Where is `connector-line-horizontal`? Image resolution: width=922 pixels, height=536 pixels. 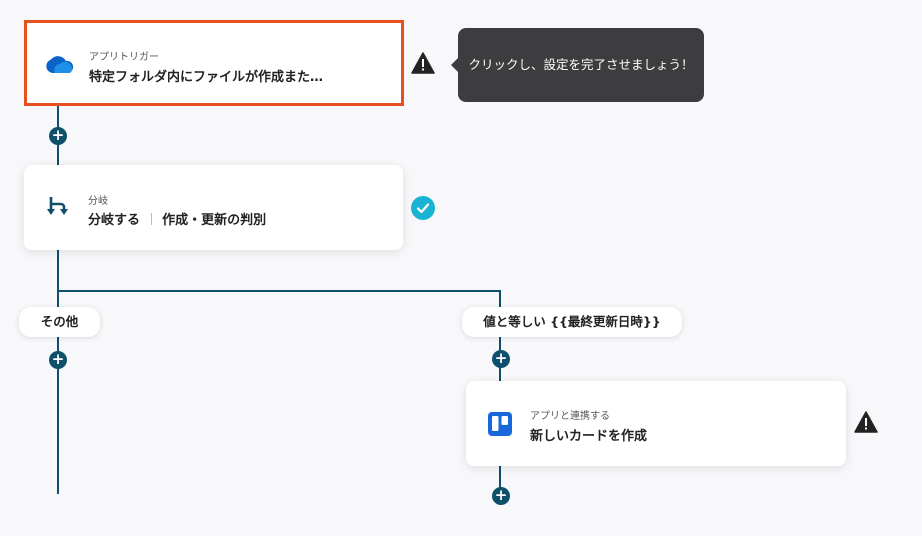 connector-line-horizontal is located at coordinates (279, 291).